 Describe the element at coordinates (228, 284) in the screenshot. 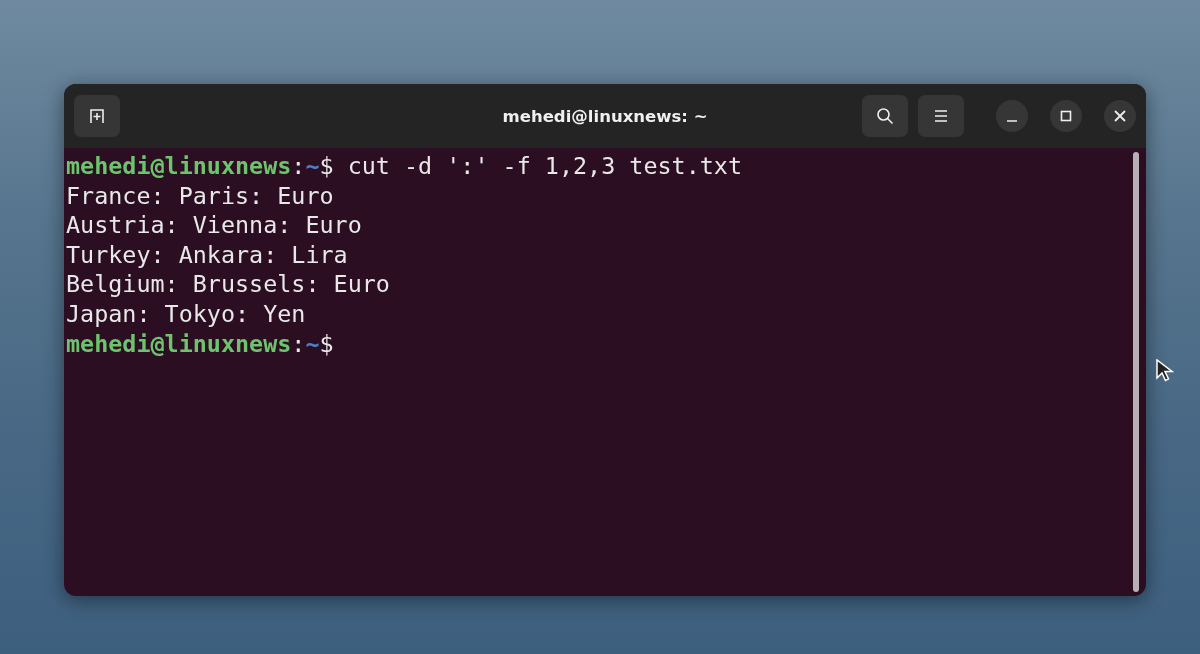

I see `output-line: Belgium: Brussels: Euro` at that location.